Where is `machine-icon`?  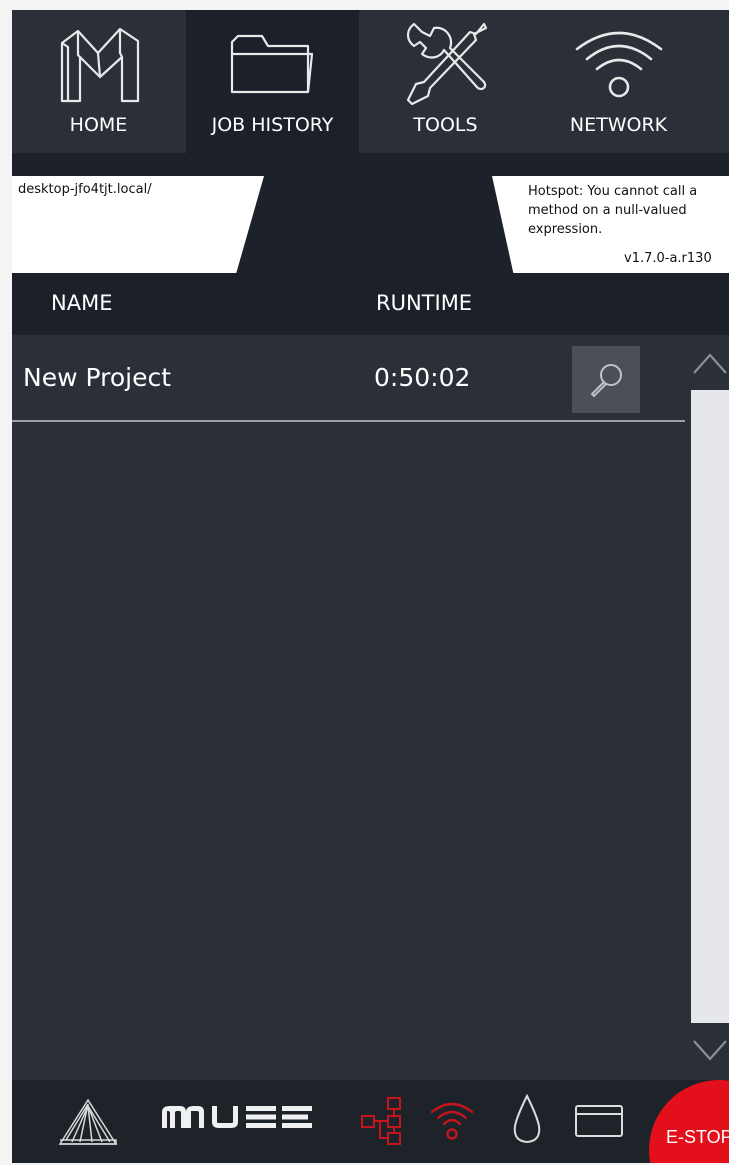
machine-icon is located at coordinates (88, 1121).